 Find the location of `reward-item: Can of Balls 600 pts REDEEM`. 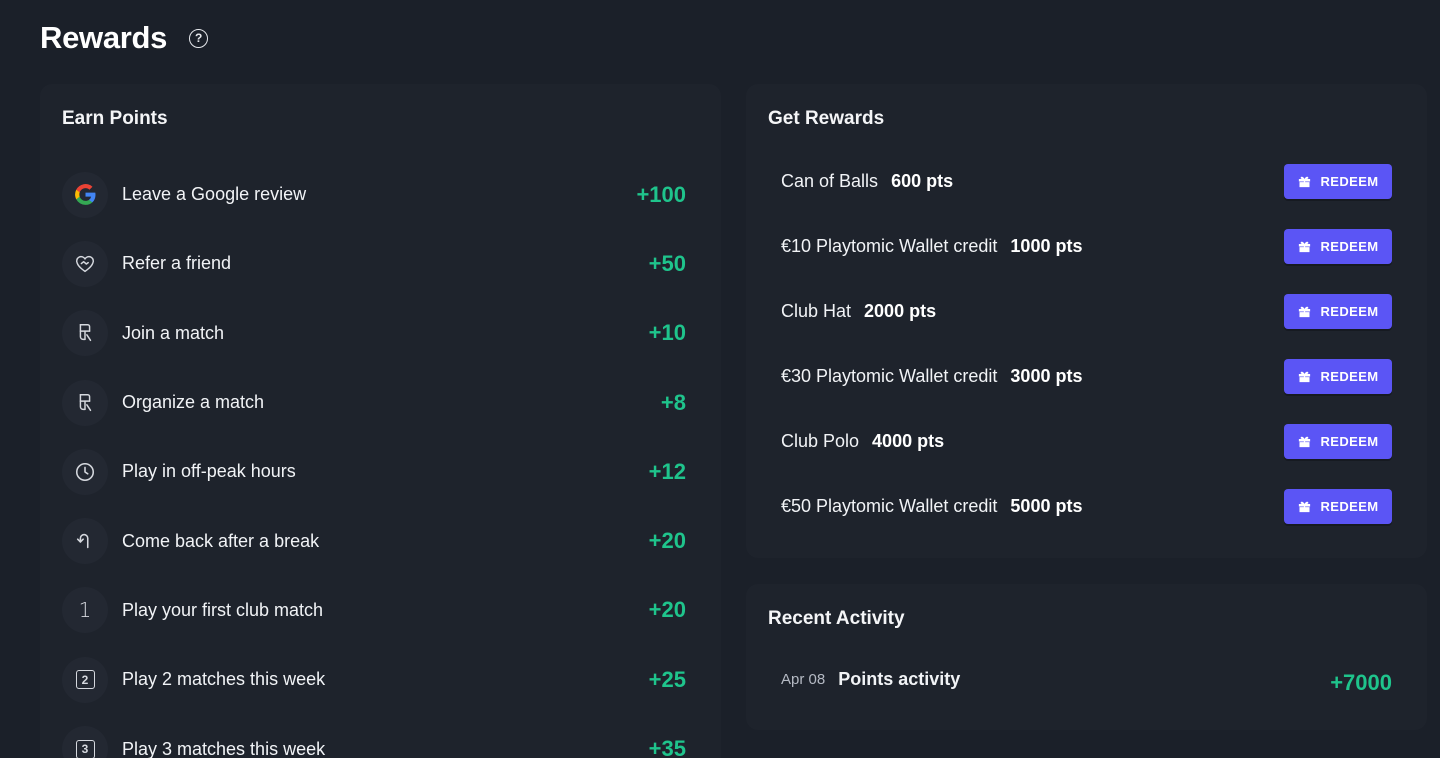

reward-item: Can of Balls 600 pts REDEEM is located at coordinates (1086, 181).